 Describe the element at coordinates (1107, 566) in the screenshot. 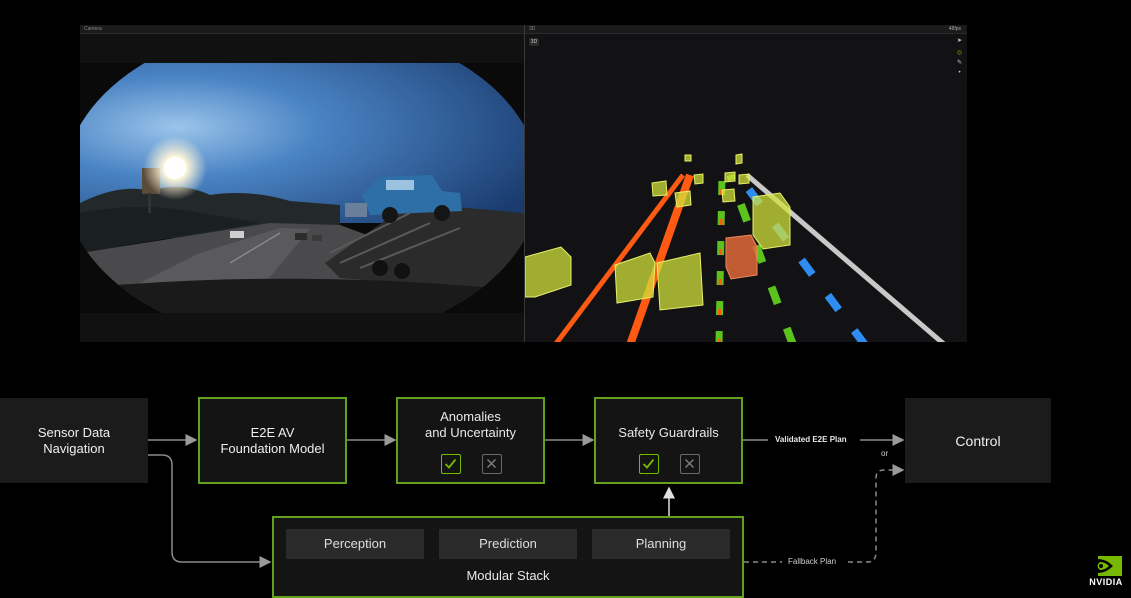

I see `nvidia-eye-icon` at that location.